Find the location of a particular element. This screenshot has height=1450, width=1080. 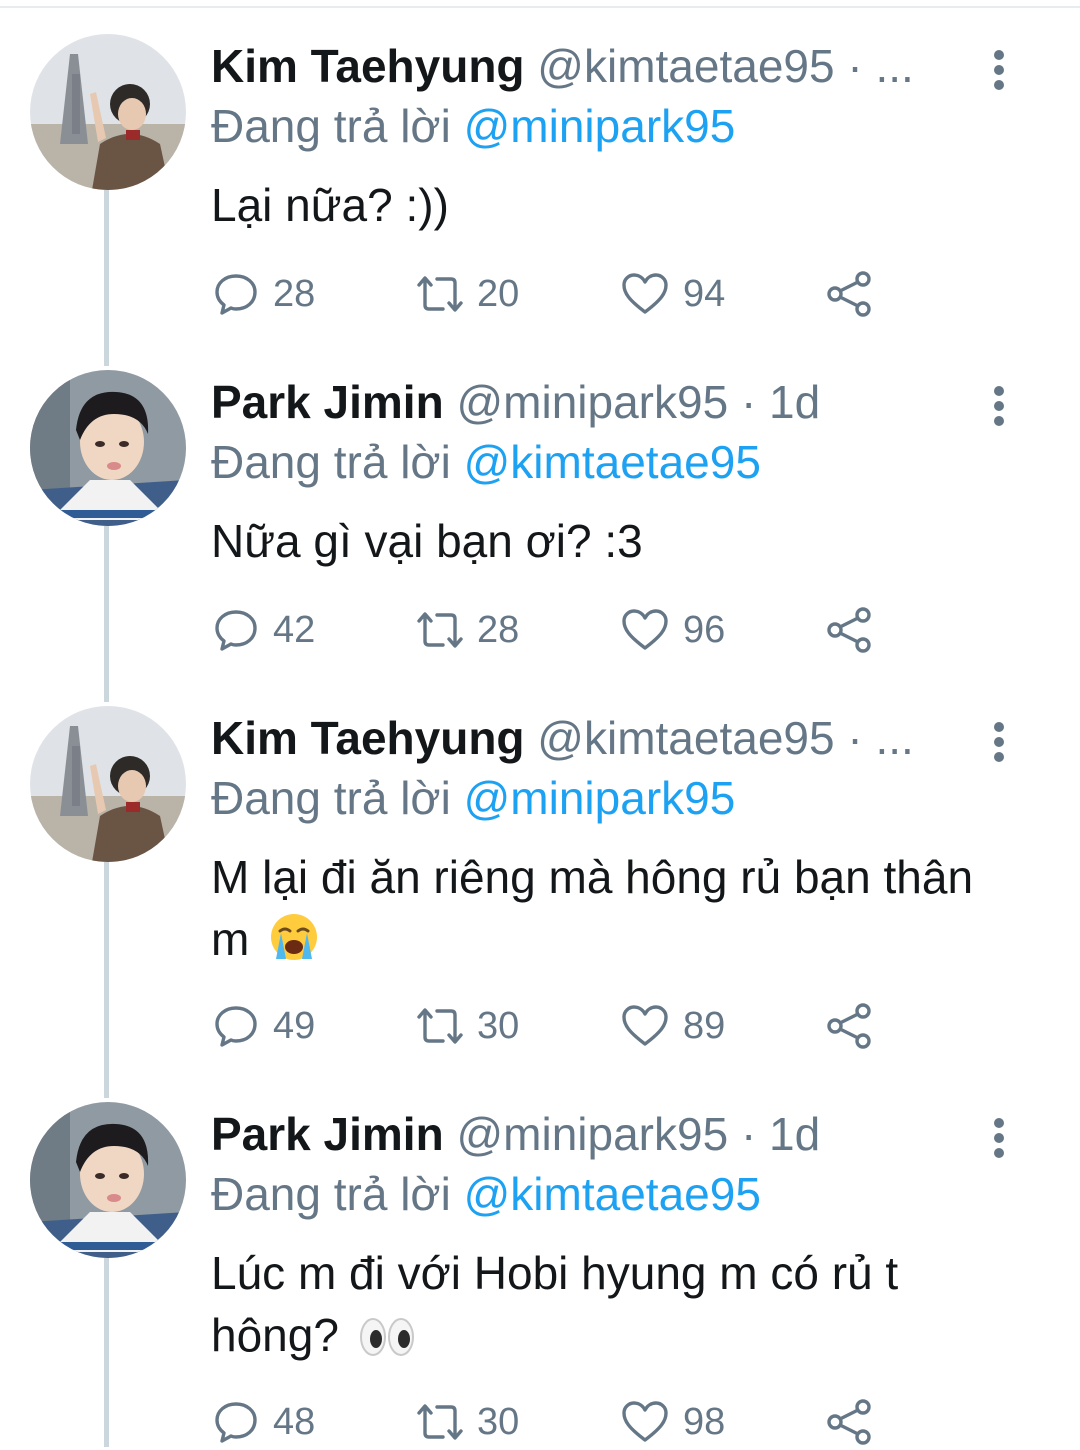

tweet-actions: 49 30 89 is located at coordinates (561, 1026).